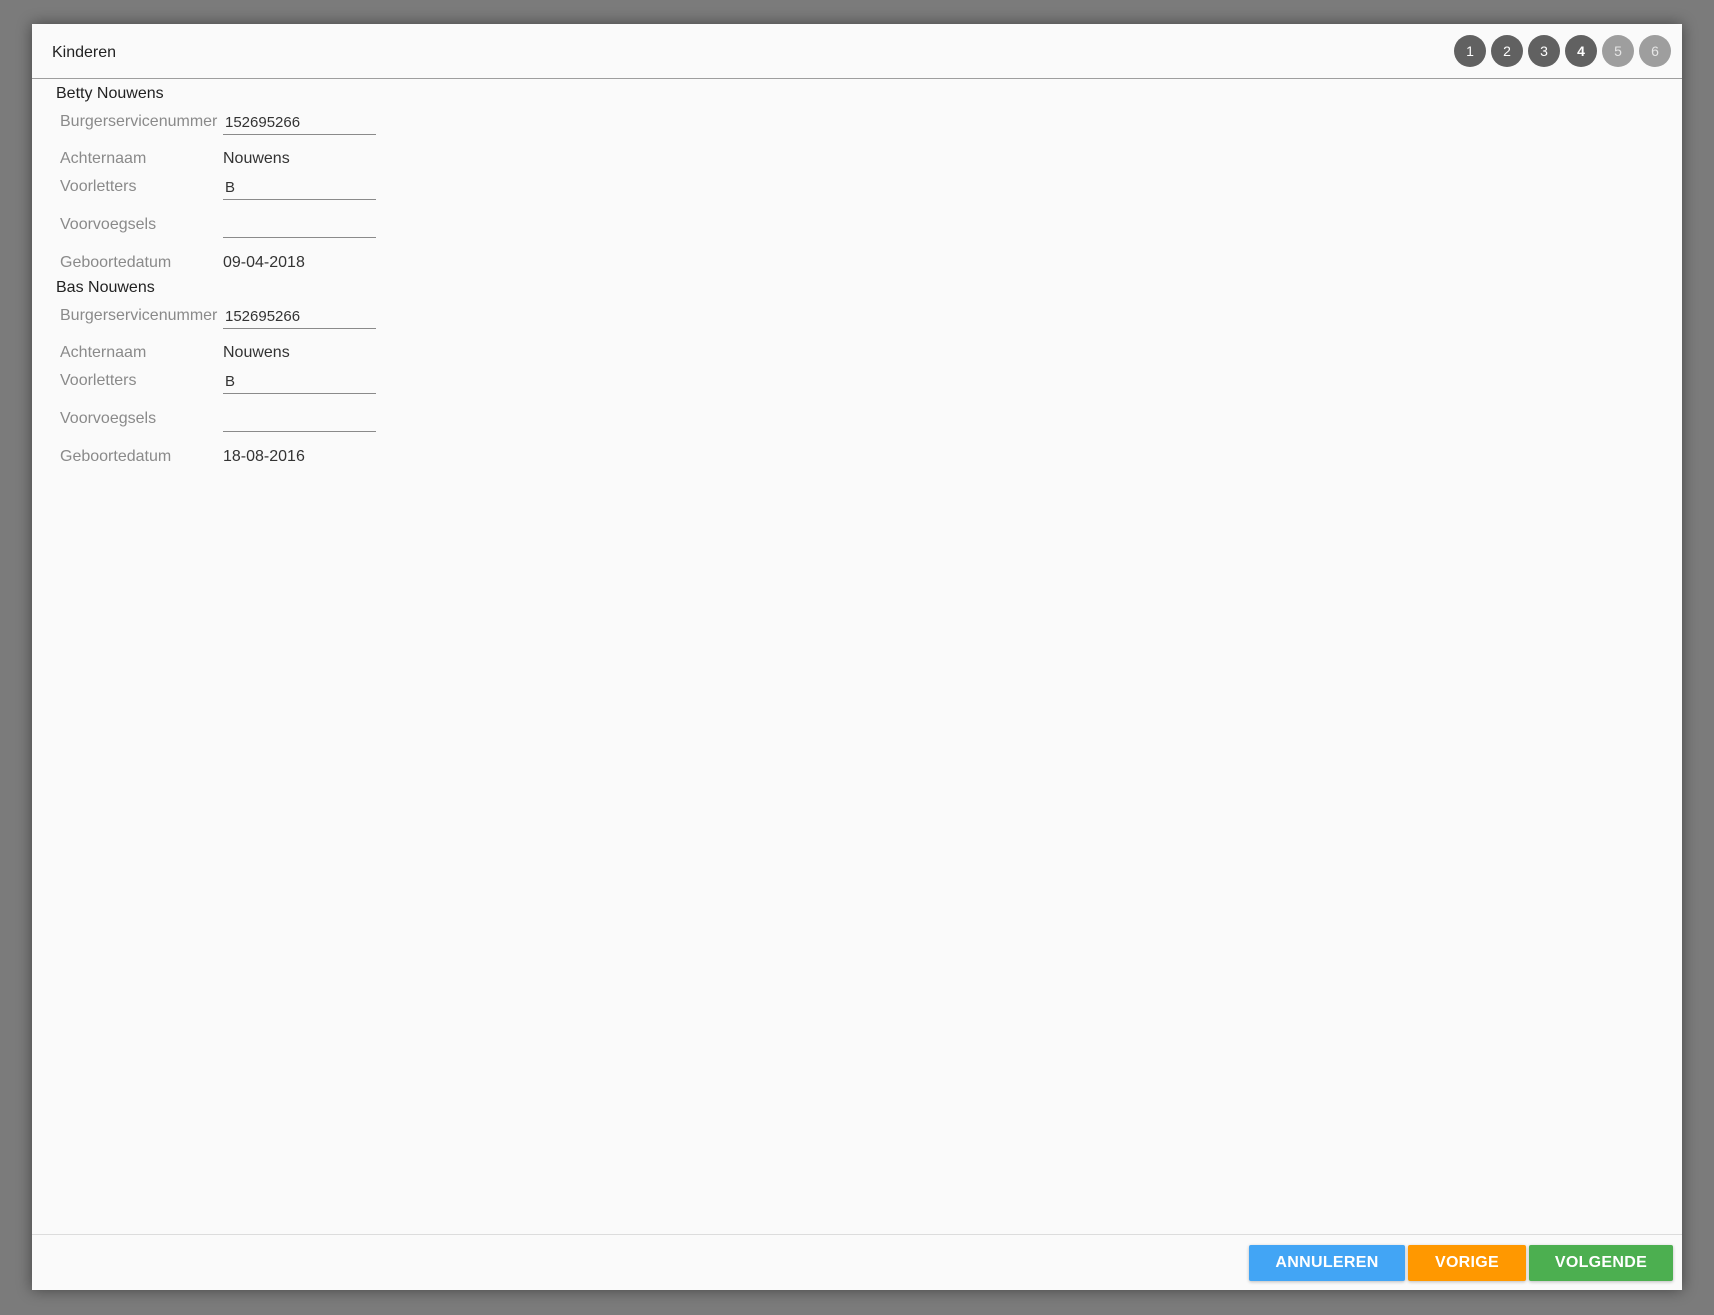  Describe the element at coordinates (1562, 51) in the screenshot. I see `step-indicator: 1 2 3 4 5 6` at that location.